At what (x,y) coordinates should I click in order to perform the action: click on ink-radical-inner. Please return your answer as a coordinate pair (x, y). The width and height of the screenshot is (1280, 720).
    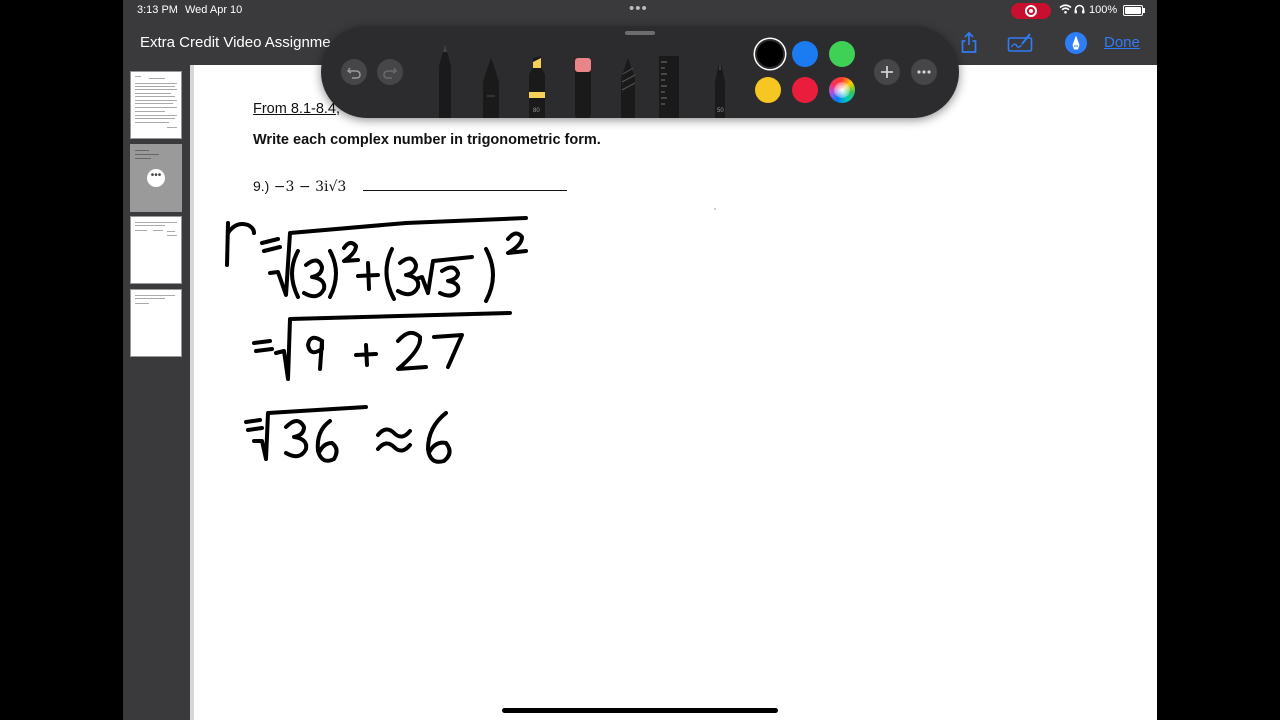
    Looking at the image, I should click on (444, 275).